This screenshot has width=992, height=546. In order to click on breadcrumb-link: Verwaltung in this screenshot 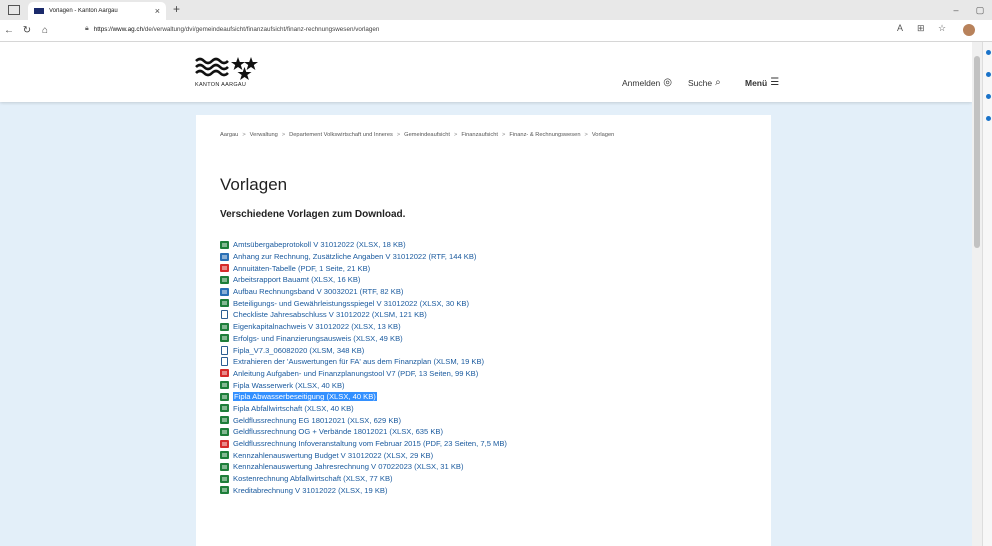, I will do `click(264, 135)`.